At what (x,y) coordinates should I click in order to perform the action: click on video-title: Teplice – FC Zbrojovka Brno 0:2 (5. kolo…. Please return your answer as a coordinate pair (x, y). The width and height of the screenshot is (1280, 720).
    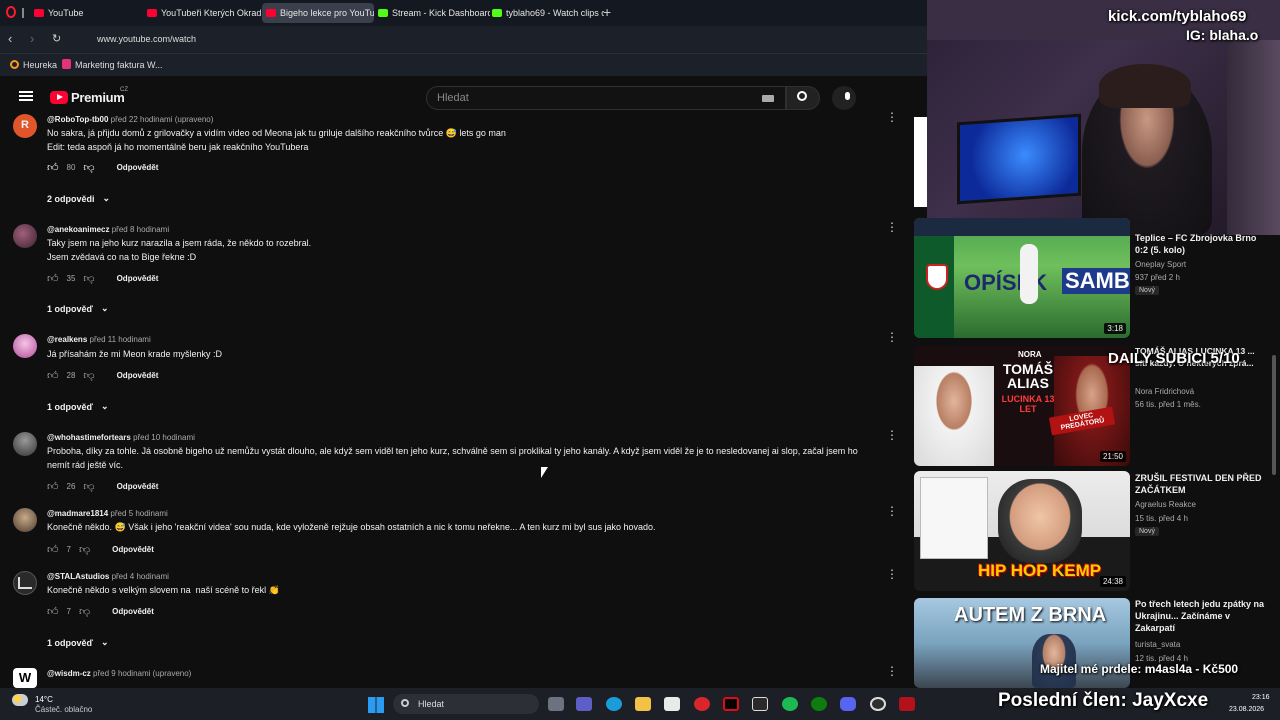
    Looking at the image, I should click on (1200, 244).